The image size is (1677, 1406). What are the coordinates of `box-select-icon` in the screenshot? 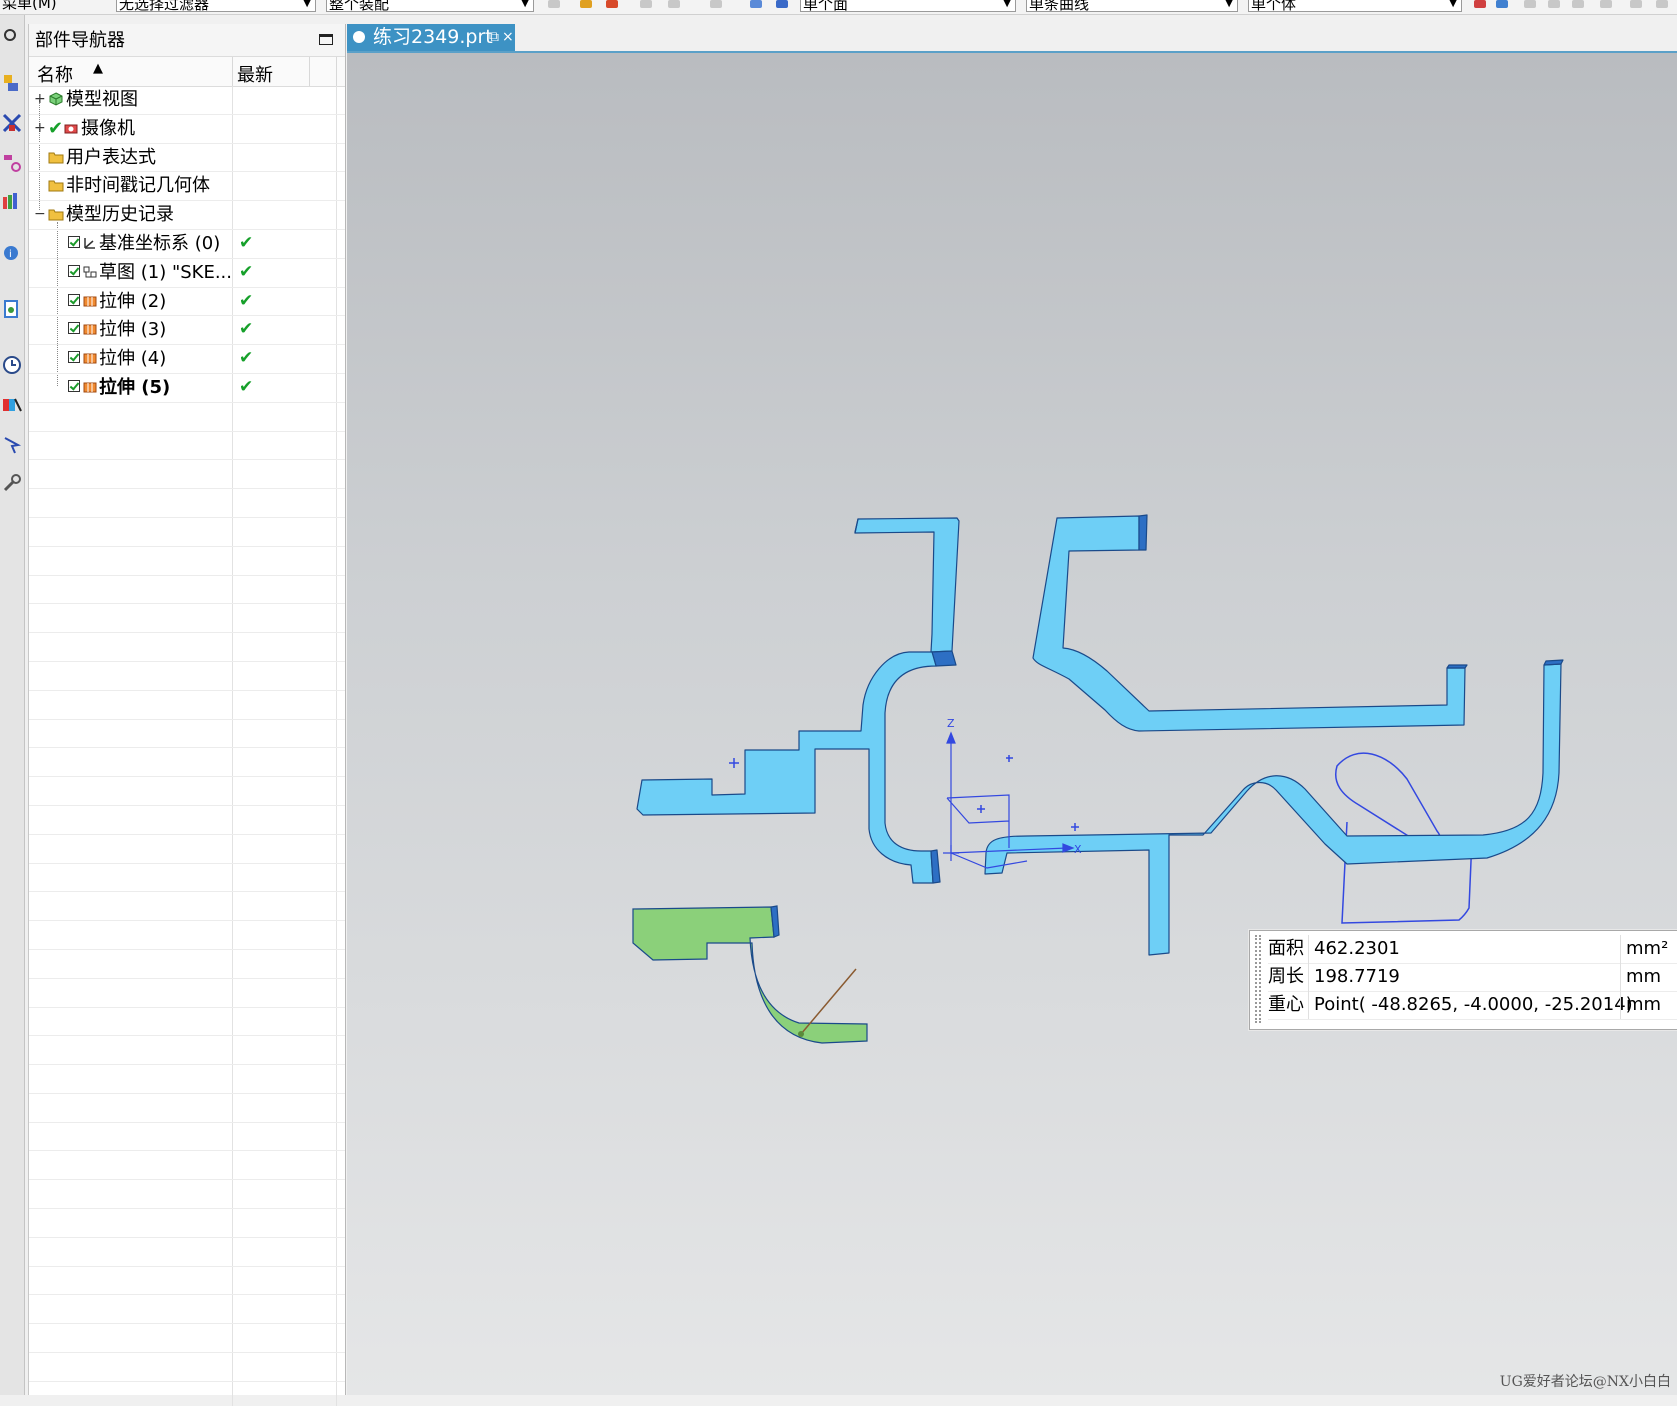 It's located at (716, 4).